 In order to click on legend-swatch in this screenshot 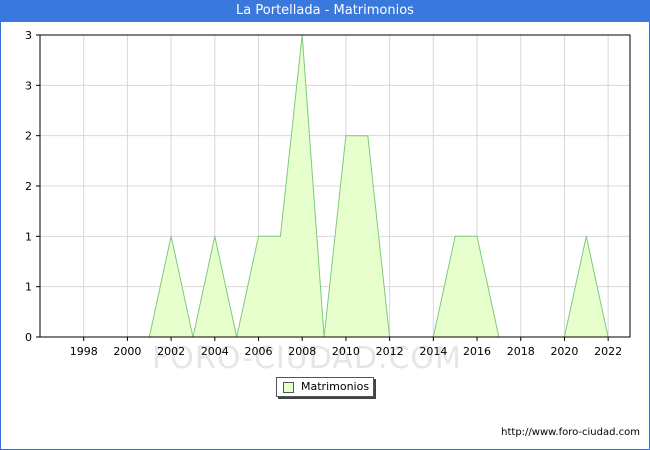, I will do `click(288, 387)`.